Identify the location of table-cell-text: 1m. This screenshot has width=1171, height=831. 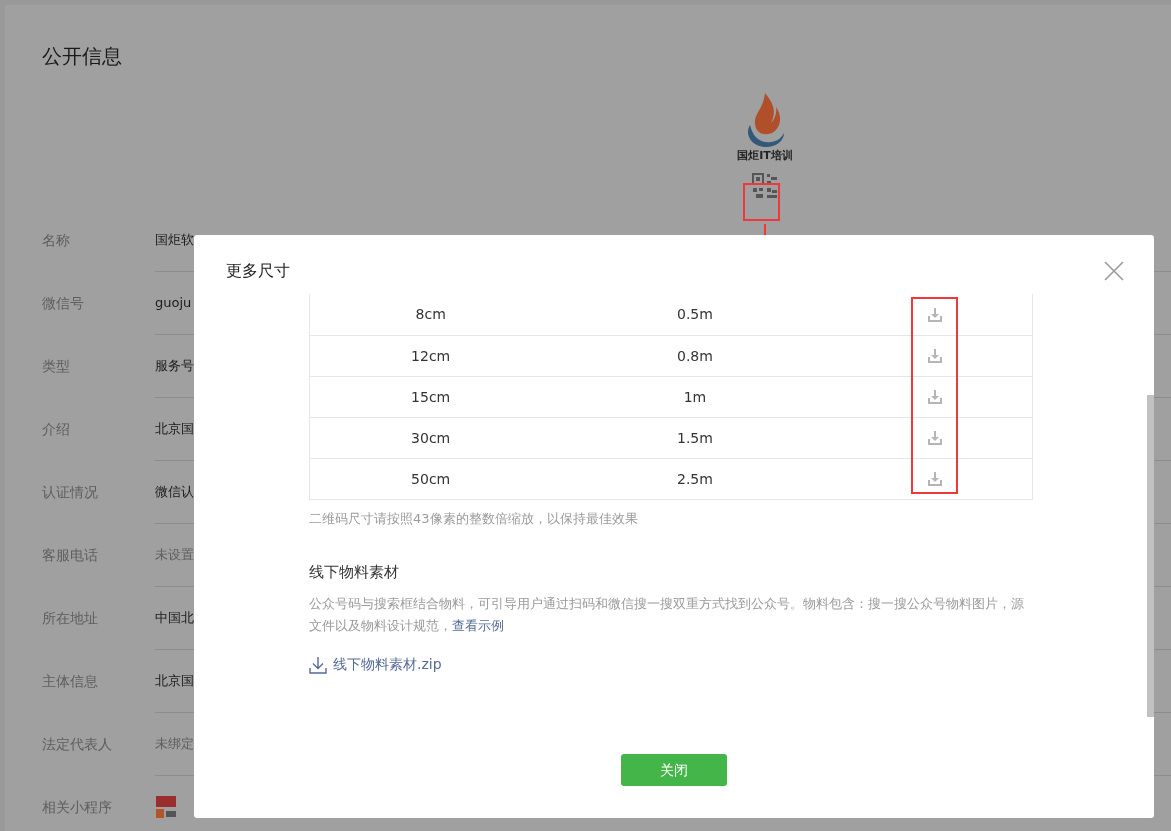
(695, 397).